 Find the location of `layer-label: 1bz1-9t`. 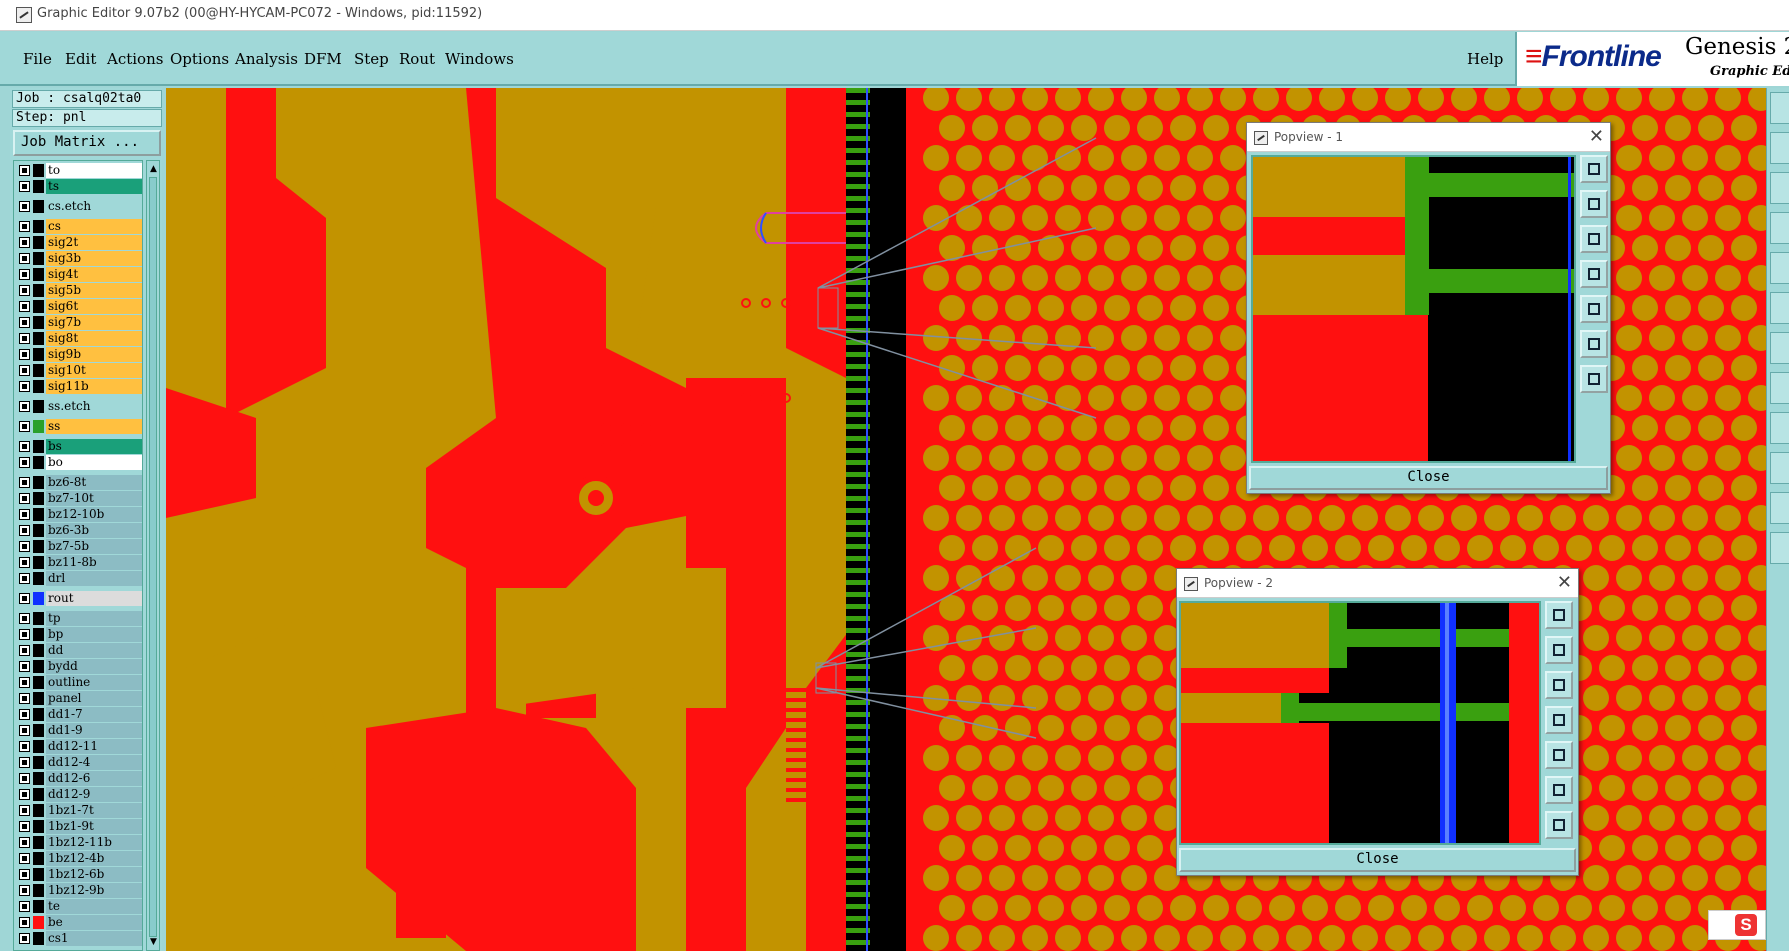

layer-label: 1bz1-9t is located at coordinates (94, 826).